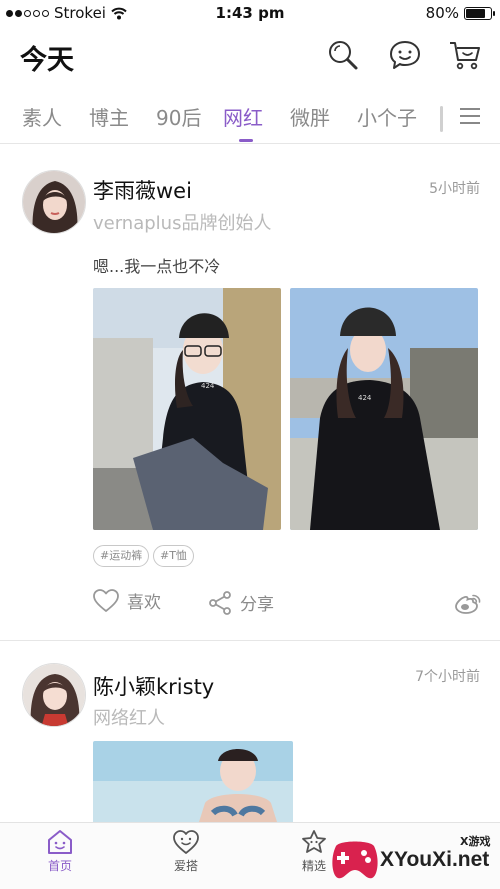  I want to click on search-icon, so click(343, 55).